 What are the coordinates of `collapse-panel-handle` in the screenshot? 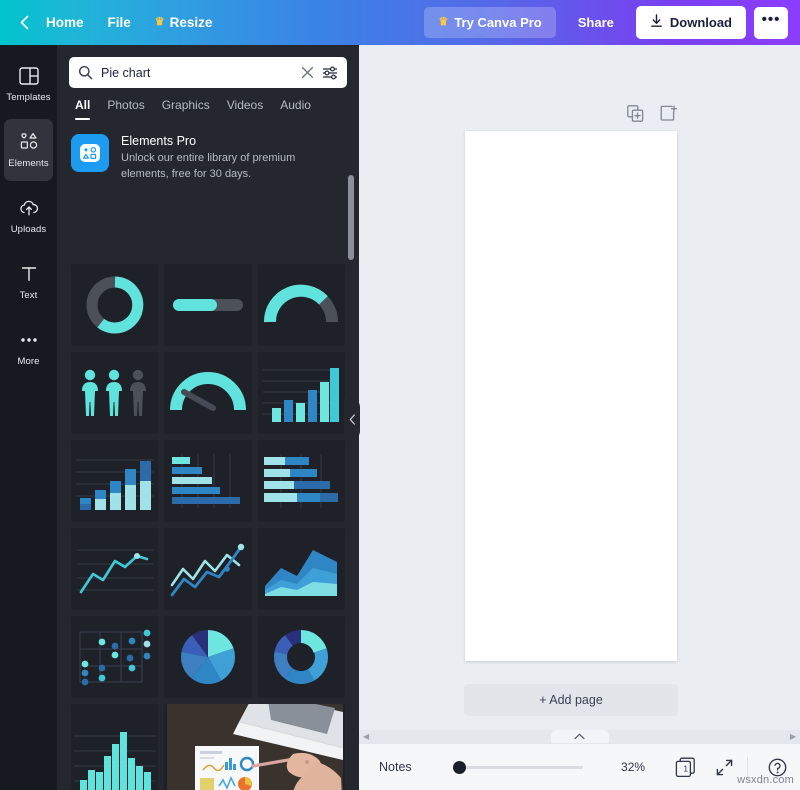 It's located at (352, 419).